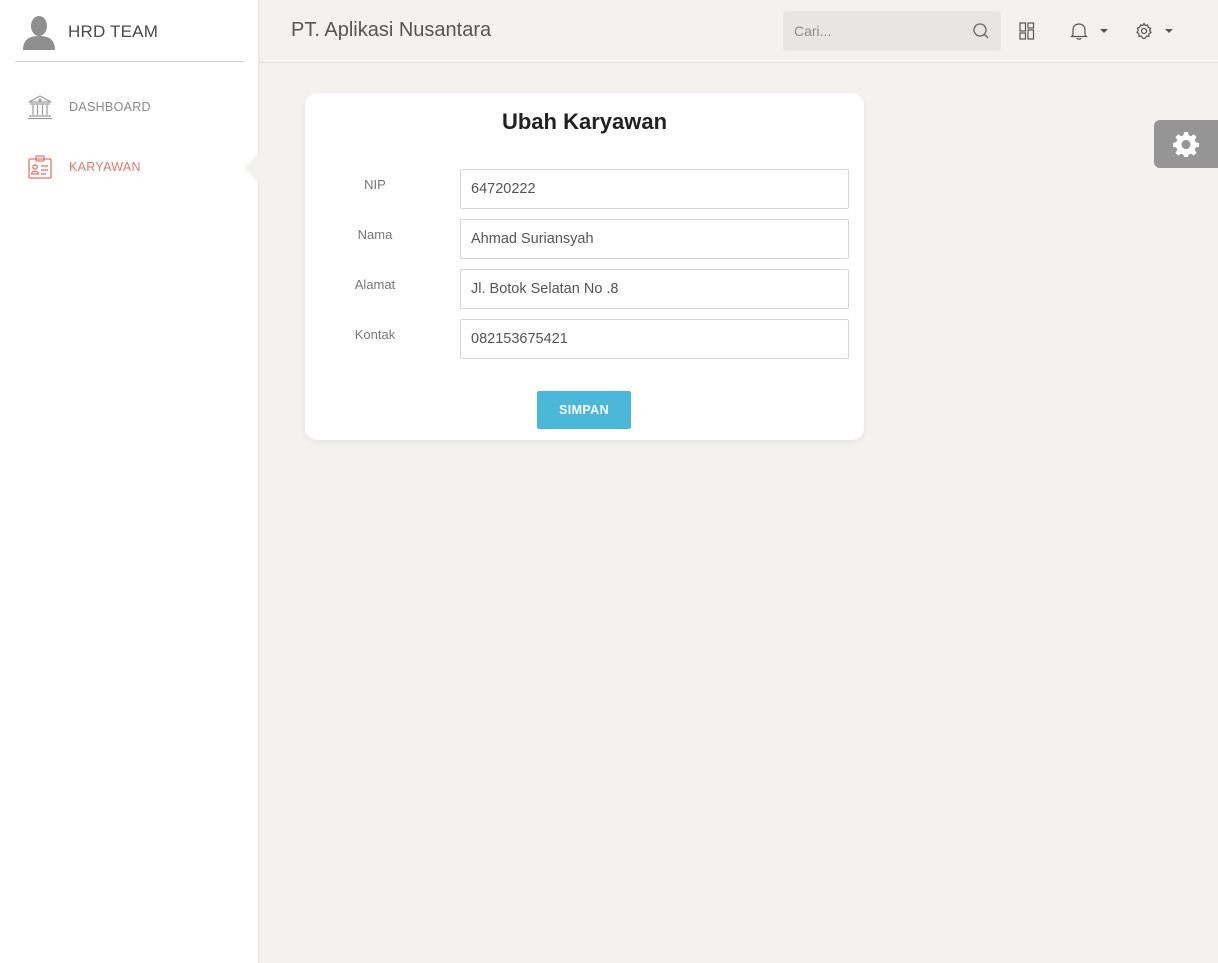 This screenshot has width=1218, height=963. What do you see at coordinates (584, 410) in the screenshot?
I see `save-button: SIMPAN` at bounding box center [584, 410].